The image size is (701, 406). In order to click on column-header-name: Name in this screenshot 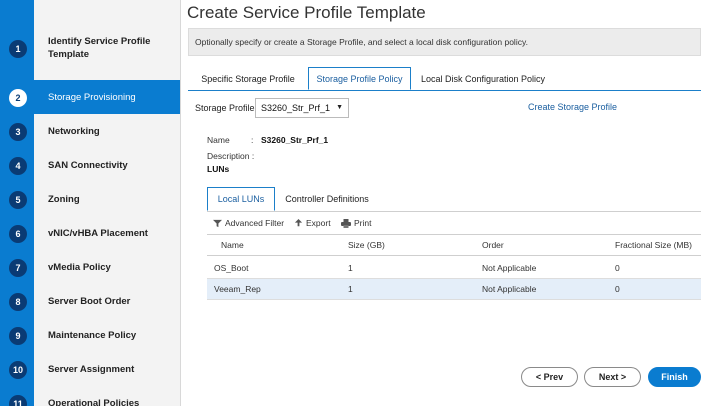, I will do `click(232, 245)`.